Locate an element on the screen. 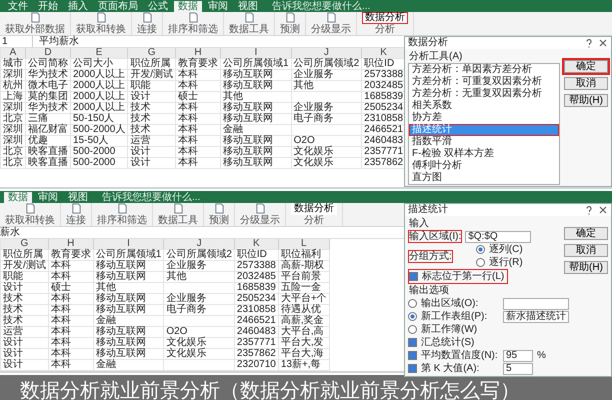  list-item: 相关系数 is located at coordinates (484, 106).